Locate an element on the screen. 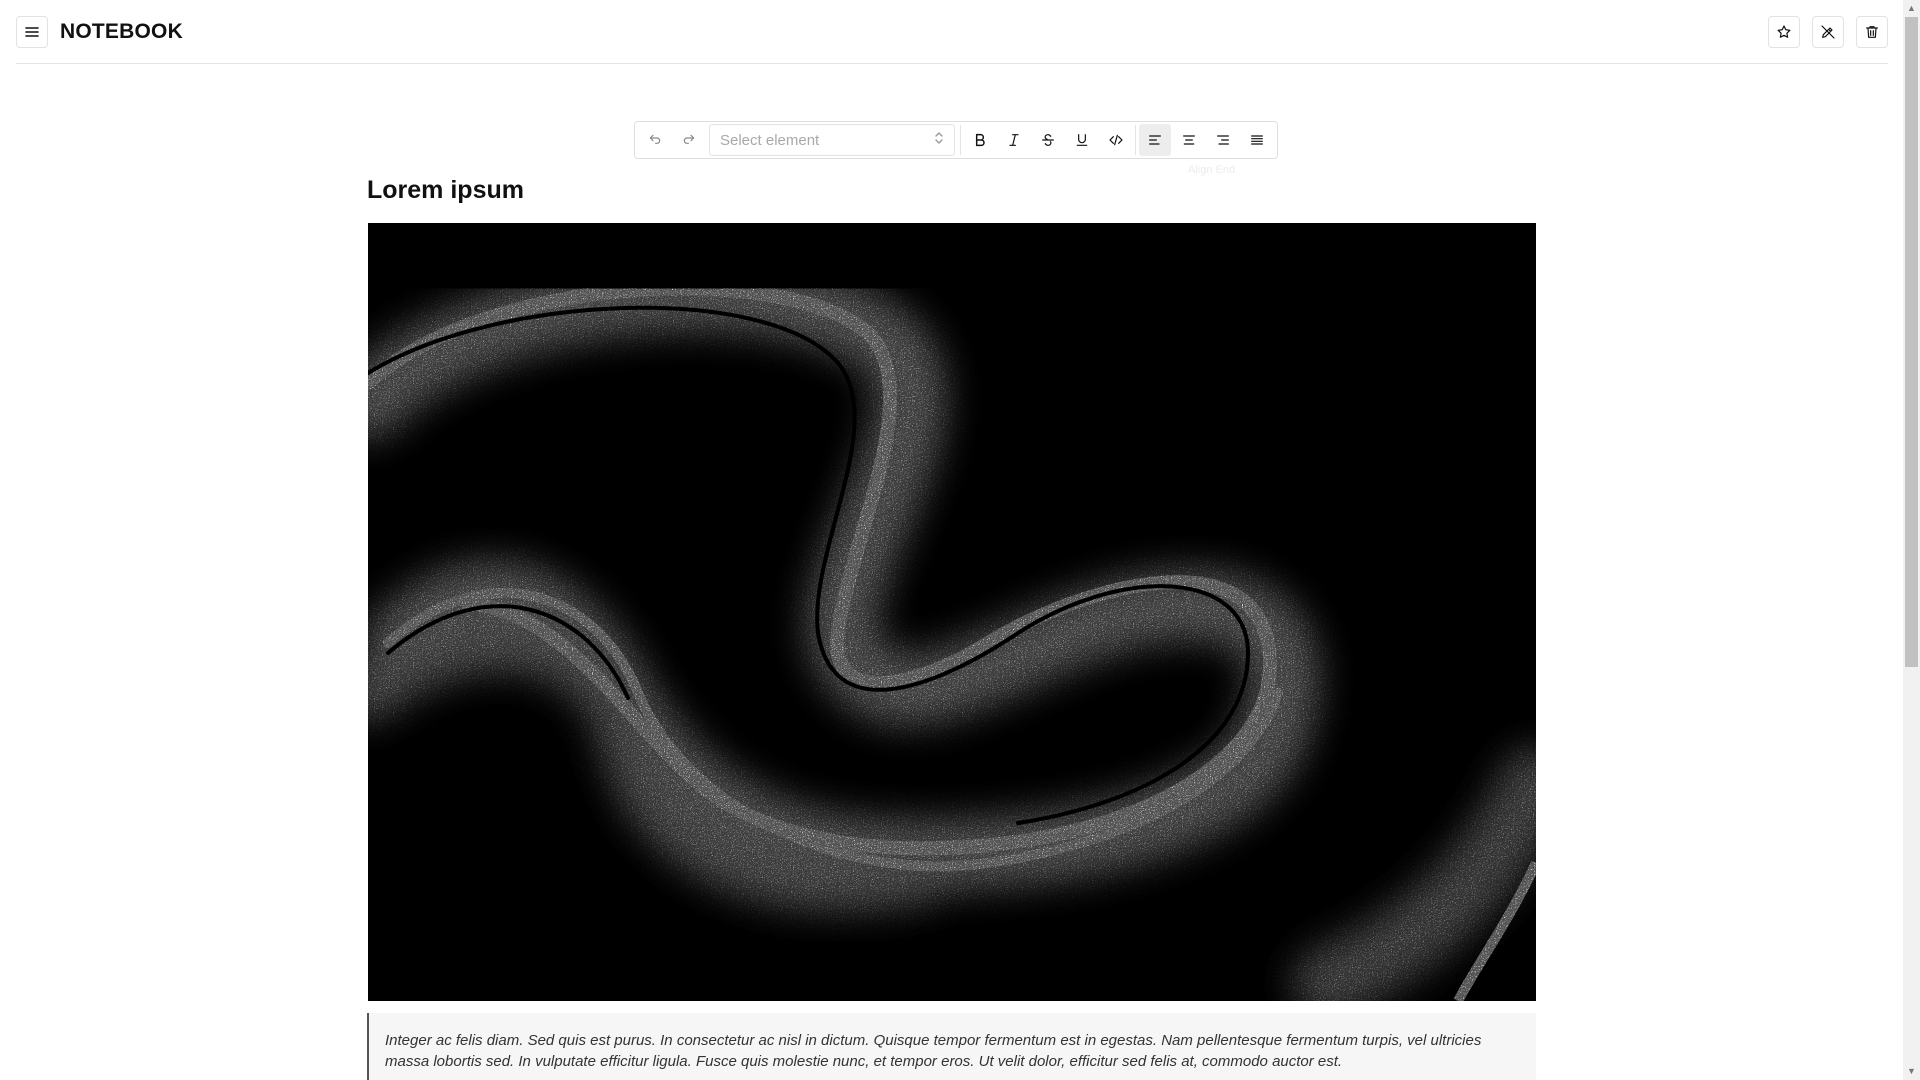 The height and width of the screenshot is (1080, 1920). bold-button is located at coordinates (980, 140).